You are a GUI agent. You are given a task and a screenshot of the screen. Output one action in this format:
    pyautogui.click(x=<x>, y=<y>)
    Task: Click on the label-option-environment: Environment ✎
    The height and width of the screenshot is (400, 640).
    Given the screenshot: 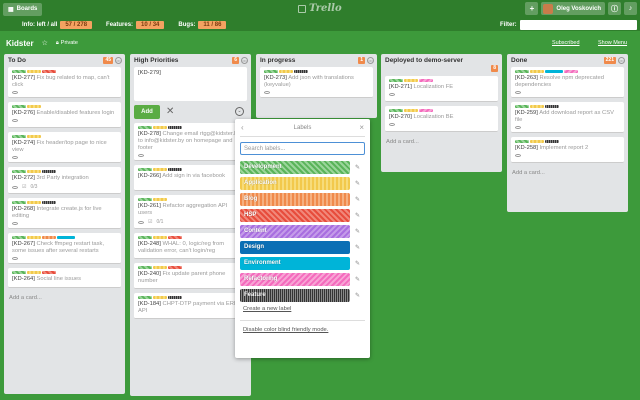 What is the action you would take?
    pyautogui.click(x=302, y=263)
    